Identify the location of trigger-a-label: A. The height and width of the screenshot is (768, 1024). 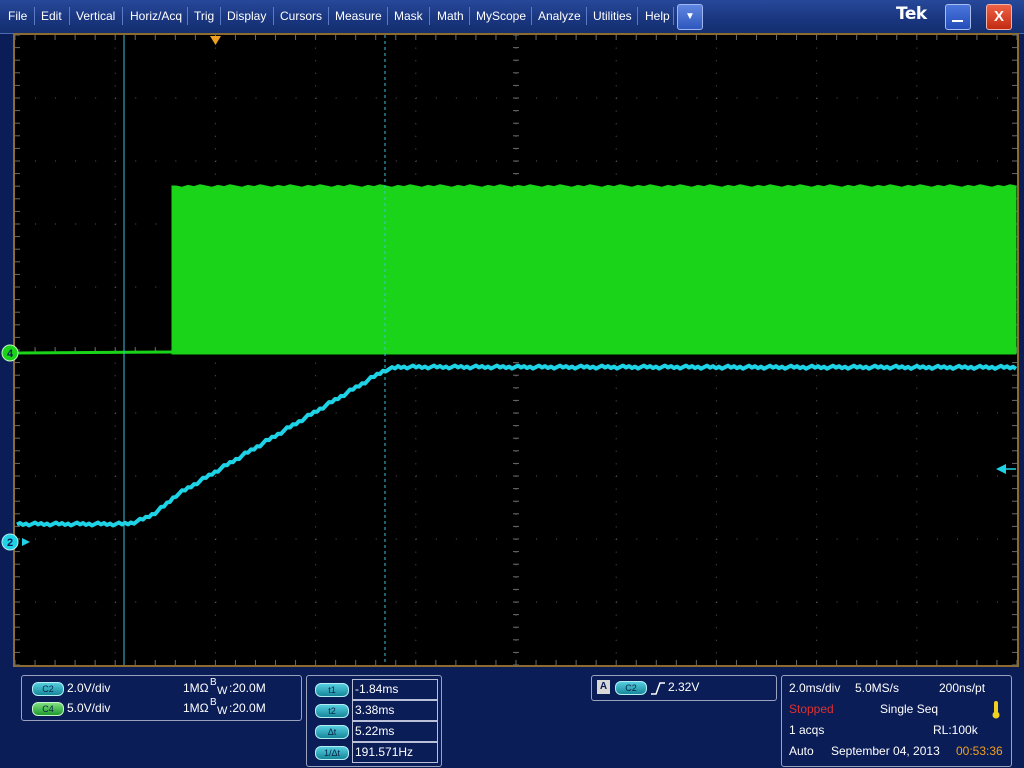
(603, 687).